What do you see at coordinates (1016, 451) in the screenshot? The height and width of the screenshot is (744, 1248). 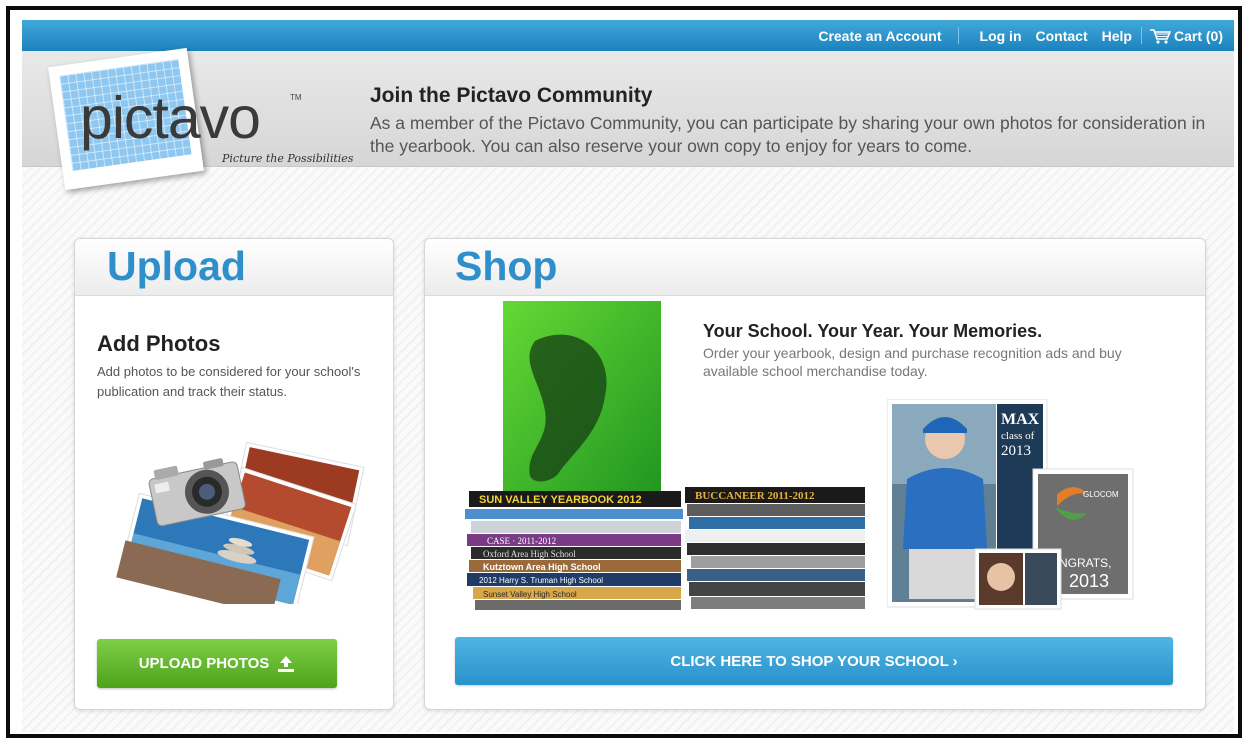 I see `ad-year: 2013` at bounding box center [1016, 451].